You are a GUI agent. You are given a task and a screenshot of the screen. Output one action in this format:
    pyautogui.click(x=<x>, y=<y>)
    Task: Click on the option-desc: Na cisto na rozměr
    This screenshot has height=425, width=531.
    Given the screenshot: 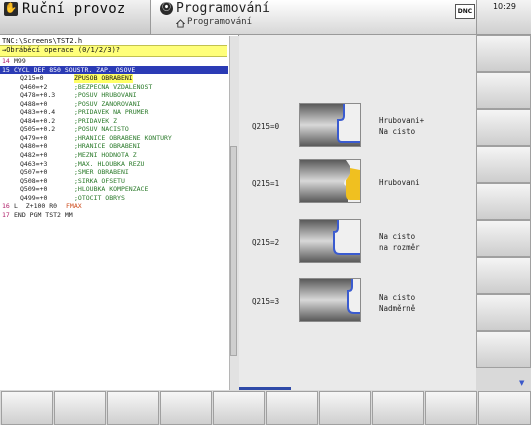 What is the action you would take?
    pyautogui.click(x=399, y=242)
    